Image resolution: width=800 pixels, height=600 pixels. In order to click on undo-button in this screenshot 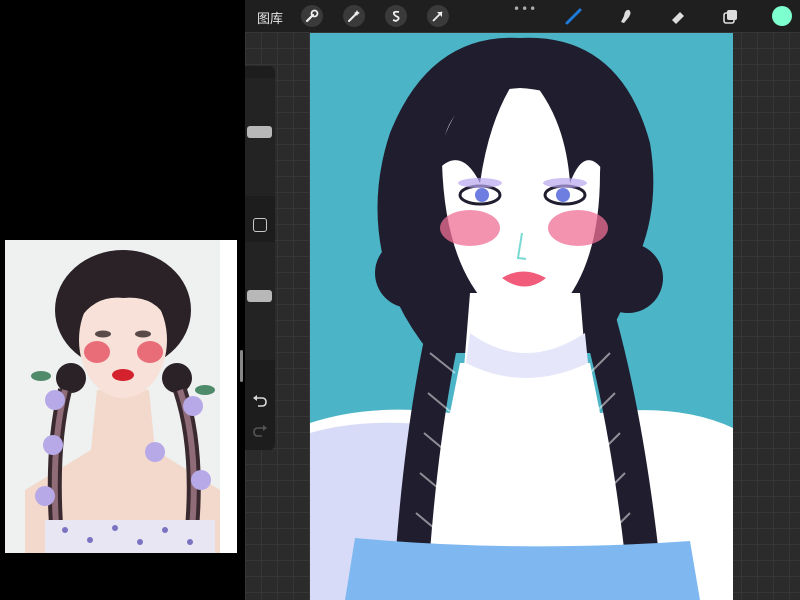, I will do `click(260, 401)`.